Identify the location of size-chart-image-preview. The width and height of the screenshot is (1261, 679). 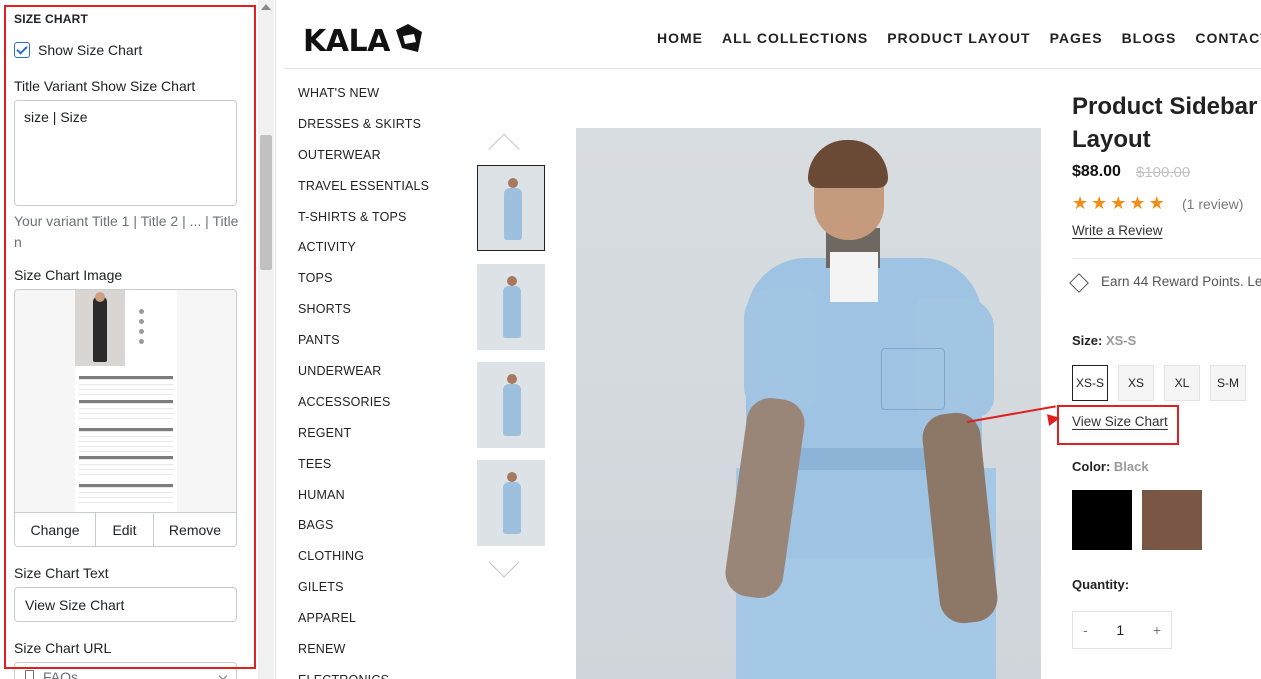
(126, 402).